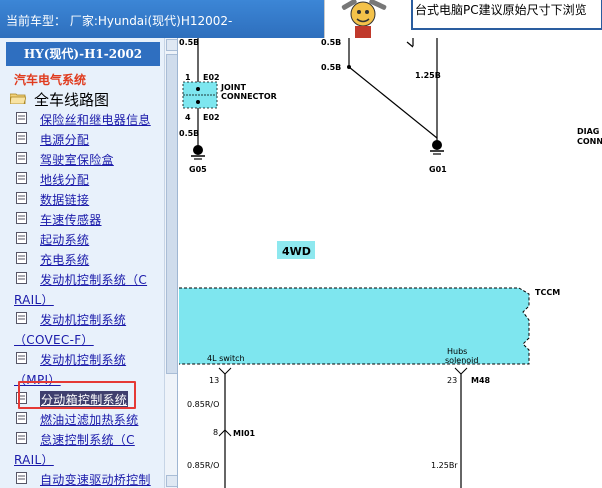 The image size is (602, 488). I want to click on current-model-title: 当前车型： 厂家:Hyundai(现代)H12002-, so click(119, 21).